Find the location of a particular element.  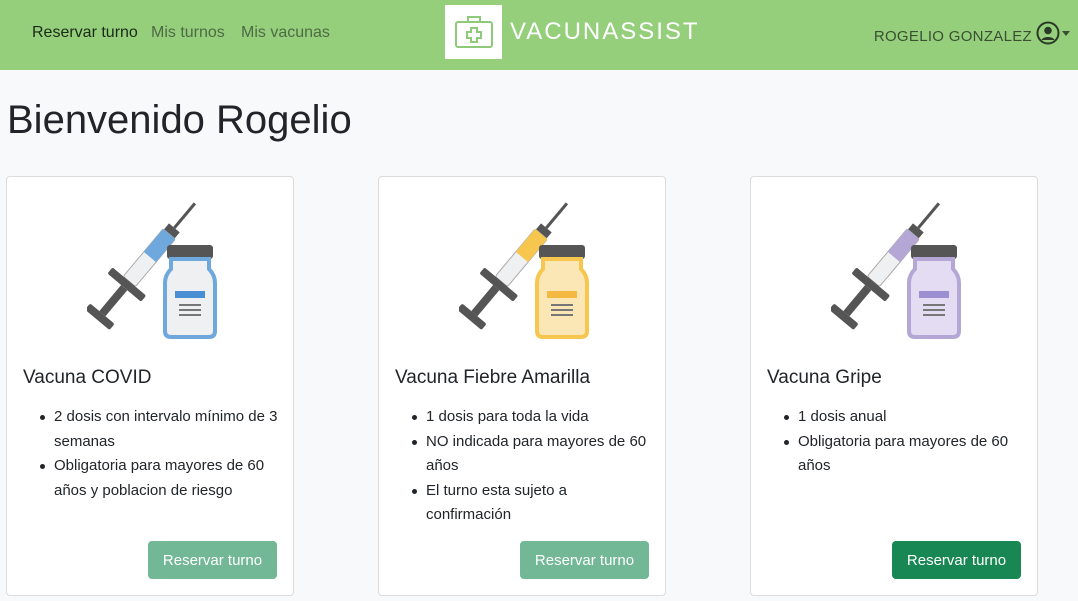

nav-mis-turnos: Mis turnos is located at coordinates (188, 33).